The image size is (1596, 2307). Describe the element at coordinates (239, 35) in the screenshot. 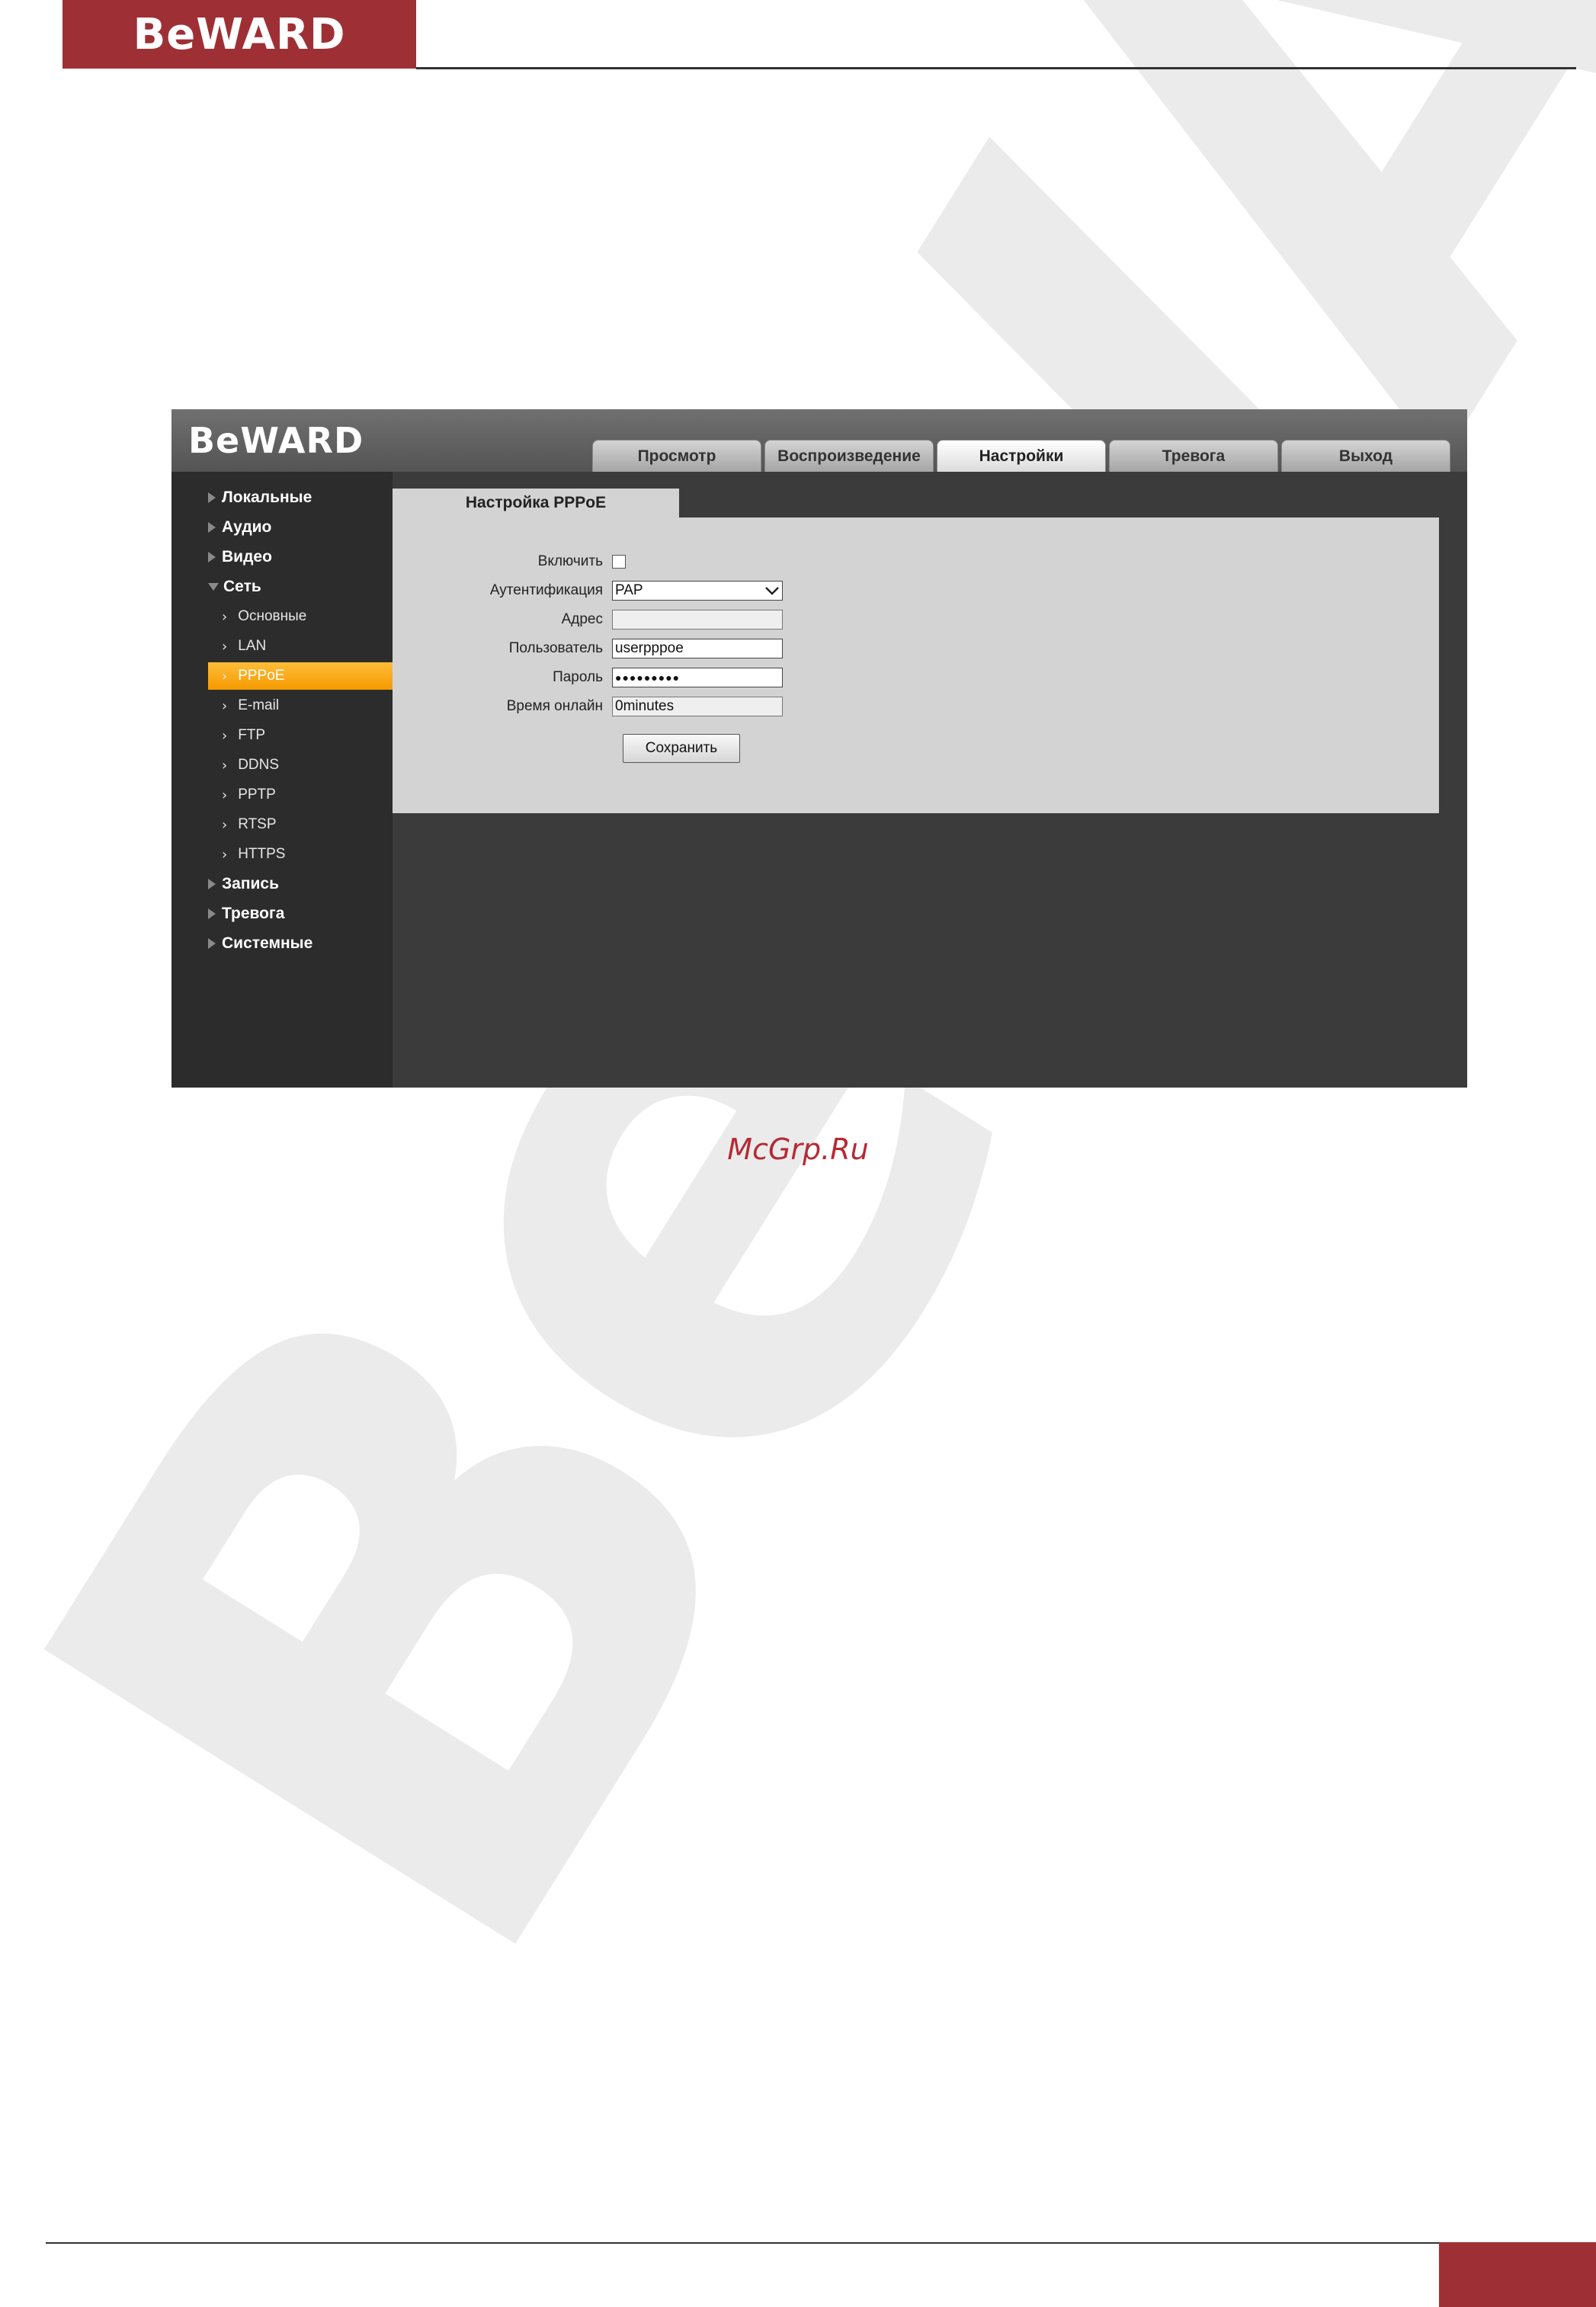

I see `document-logo: BeWARD` at that location.